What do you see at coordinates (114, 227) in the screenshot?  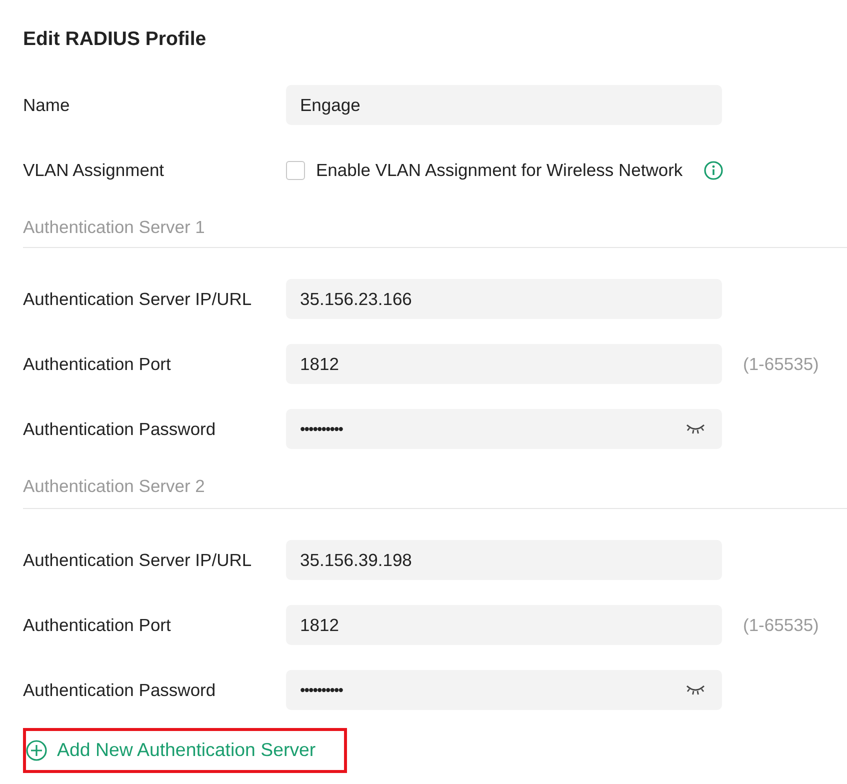 I see `section-heading: Authentication Server 1` at bounding box center [114, 227].